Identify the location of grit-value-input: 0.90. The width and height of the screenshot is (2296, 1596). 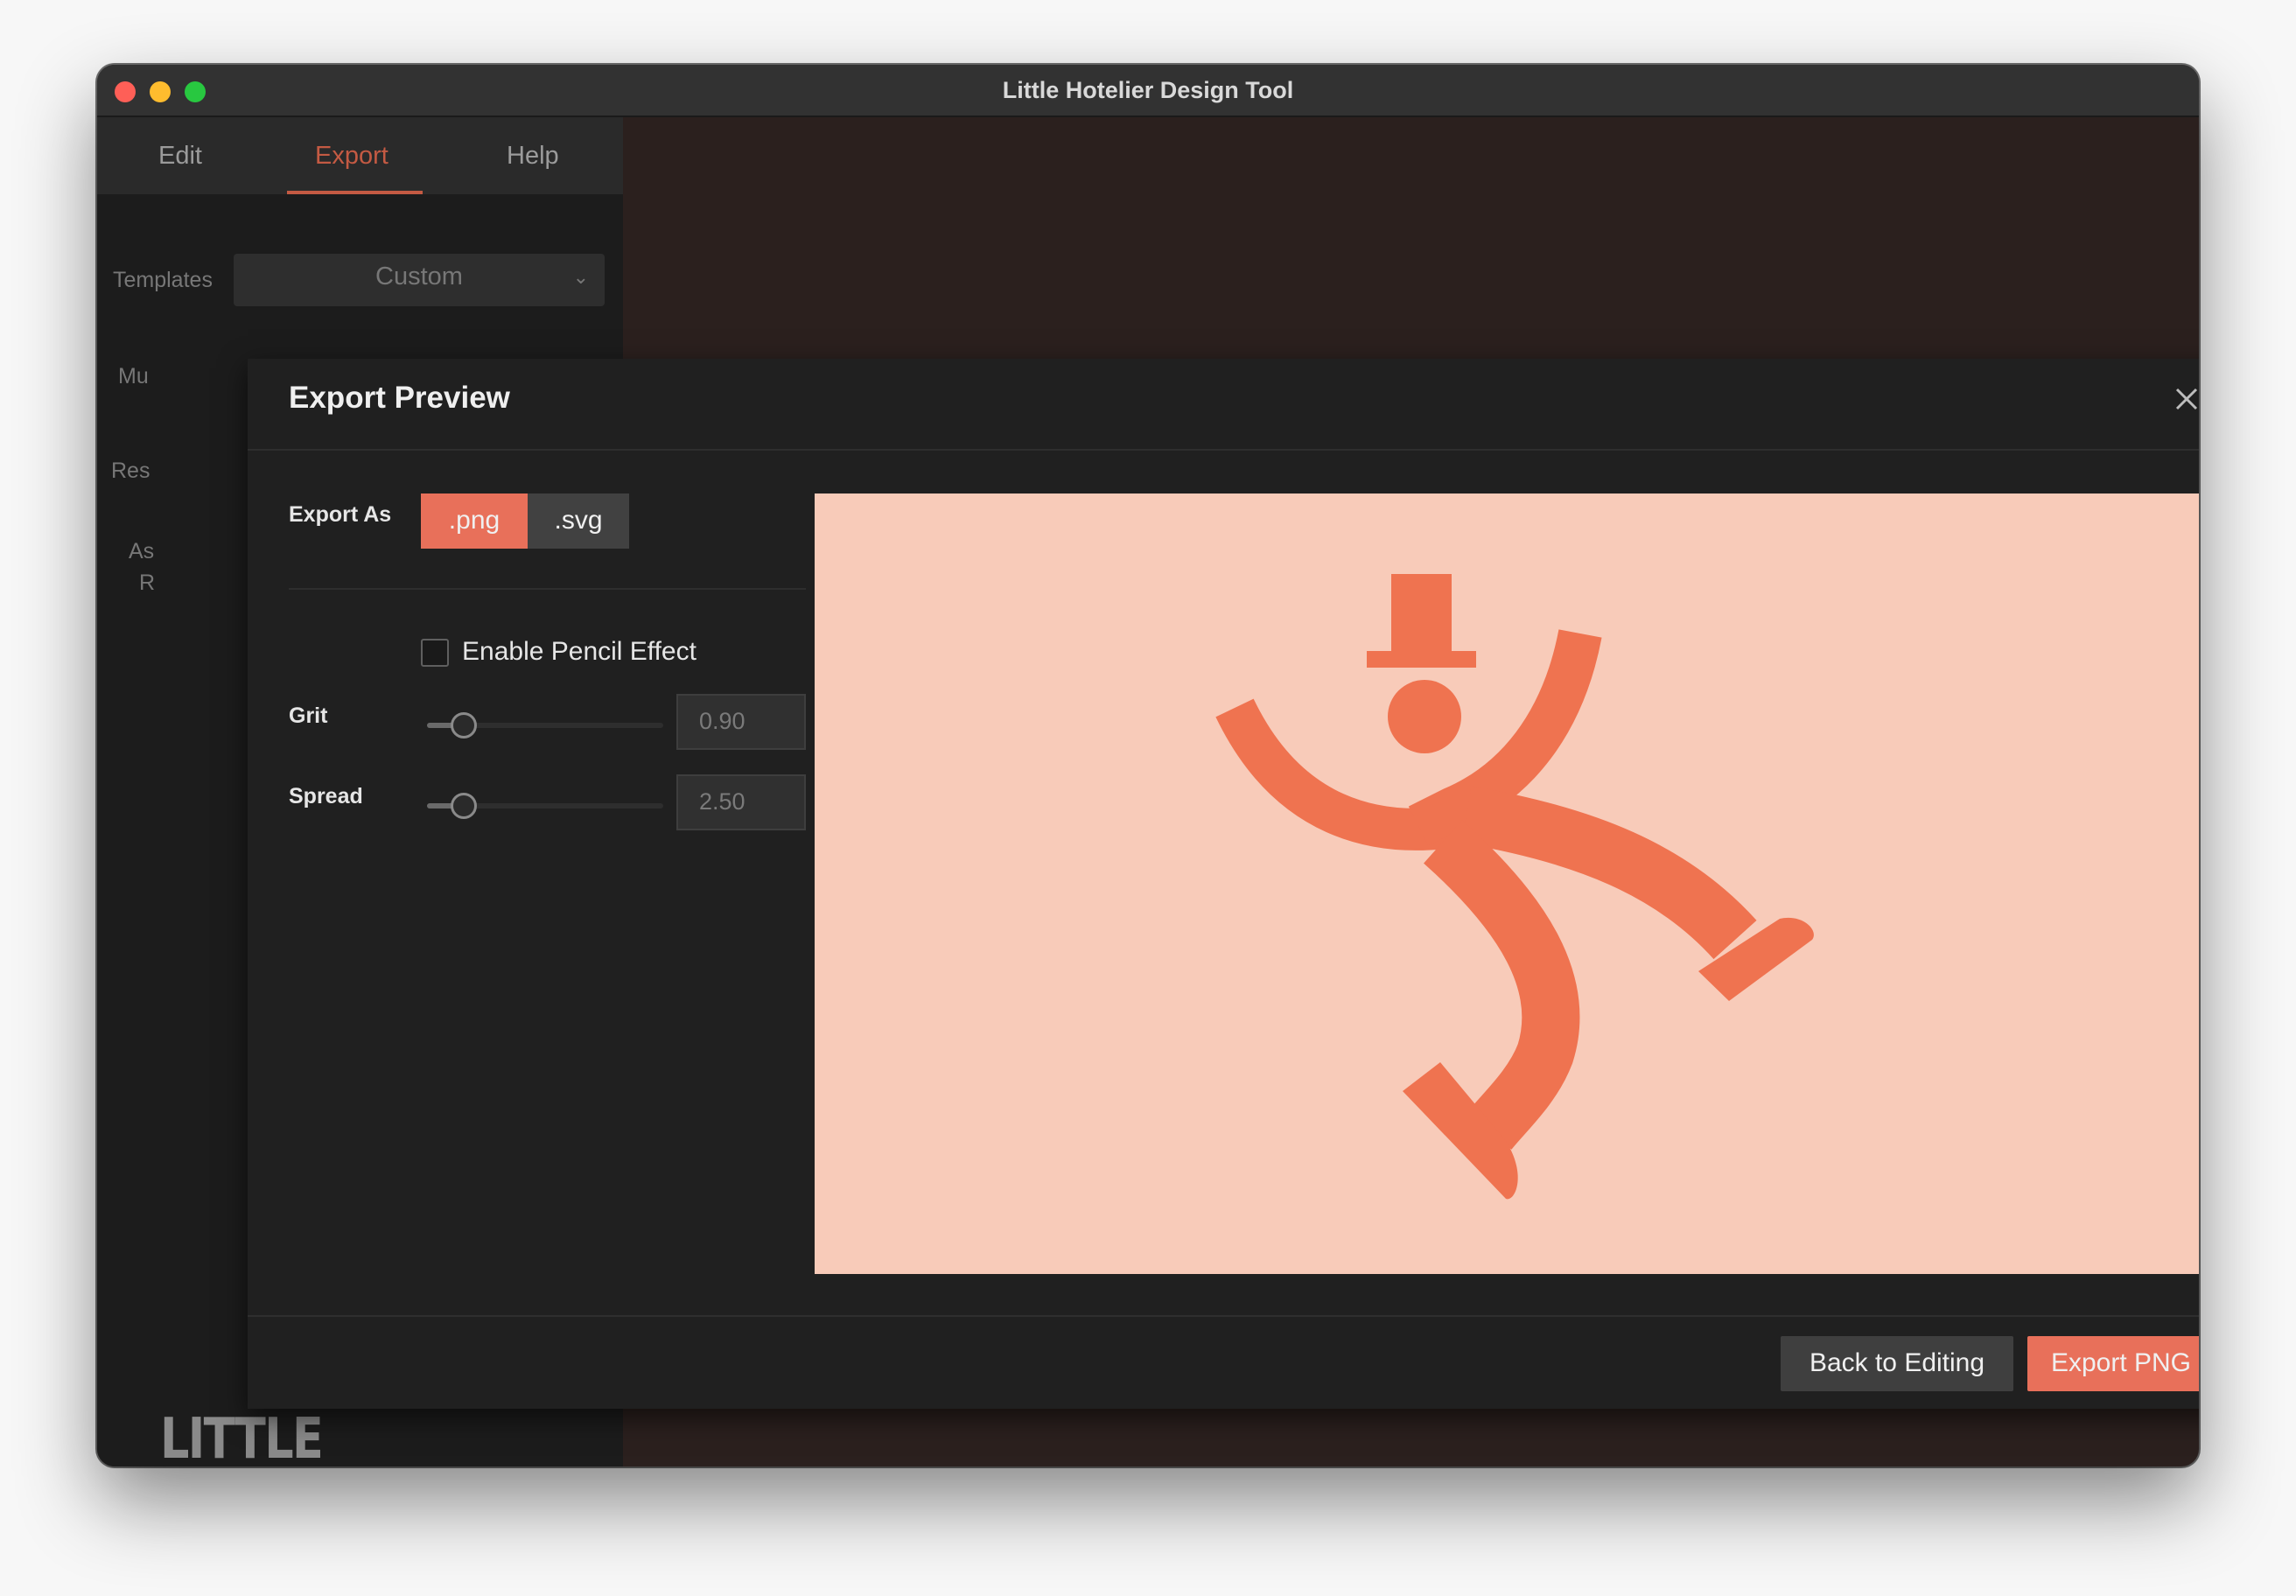
(741, 722).